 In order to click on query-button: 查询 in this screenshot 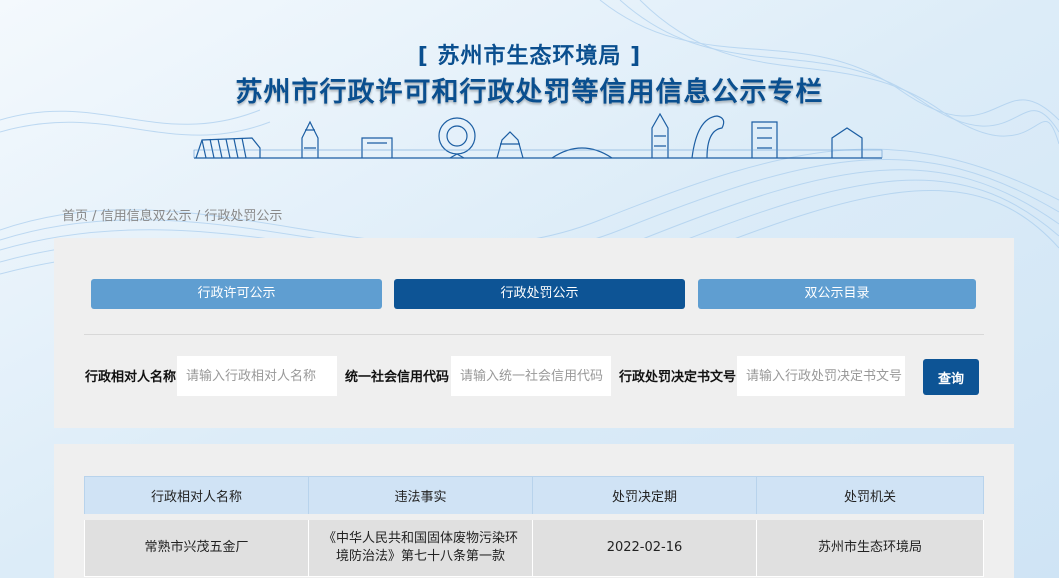, I will do `click(951, 377)`.